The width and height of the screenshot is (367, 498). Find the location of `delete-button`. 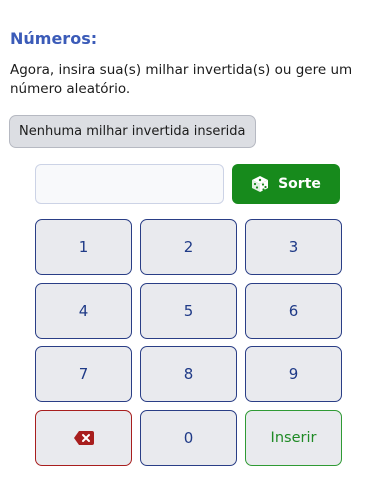

delete-button is located at coordinates (83, 438).